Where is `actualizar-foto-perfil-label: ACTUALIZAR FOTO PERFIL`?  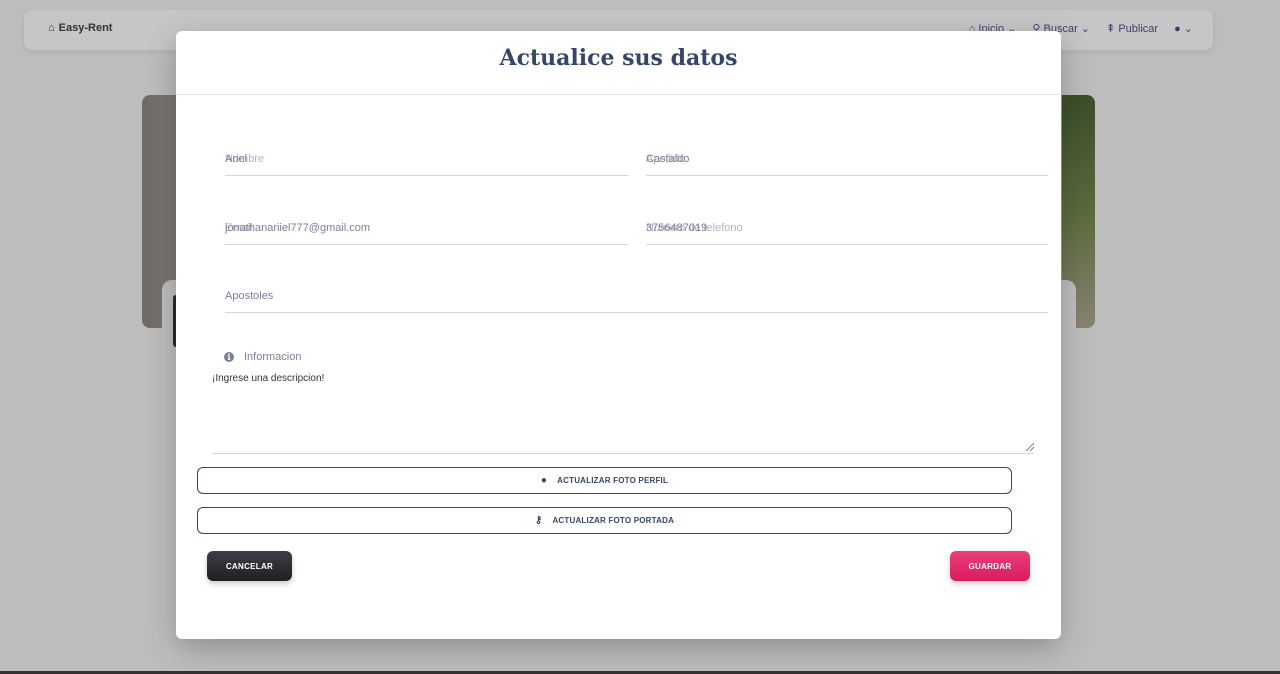 actualizar-foto-perfil-label: ACTUALIZAR FOTO PERFIL is located at coordinates (613, 480).